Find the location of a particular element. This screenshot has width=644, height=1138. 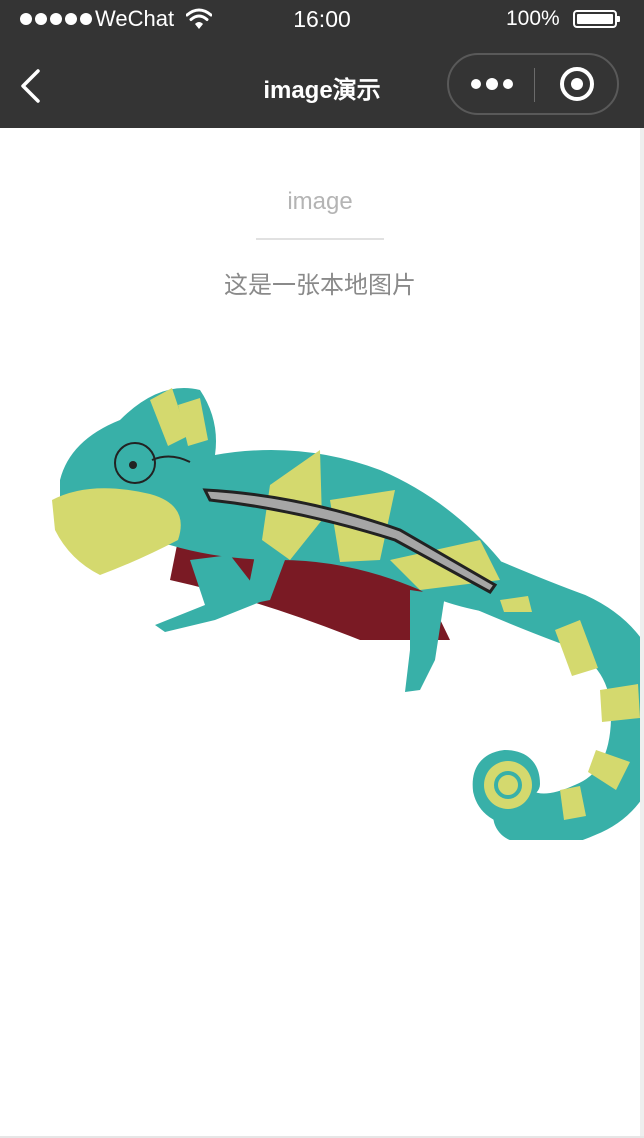

capsule-divider is located at coordinates (534, 85).